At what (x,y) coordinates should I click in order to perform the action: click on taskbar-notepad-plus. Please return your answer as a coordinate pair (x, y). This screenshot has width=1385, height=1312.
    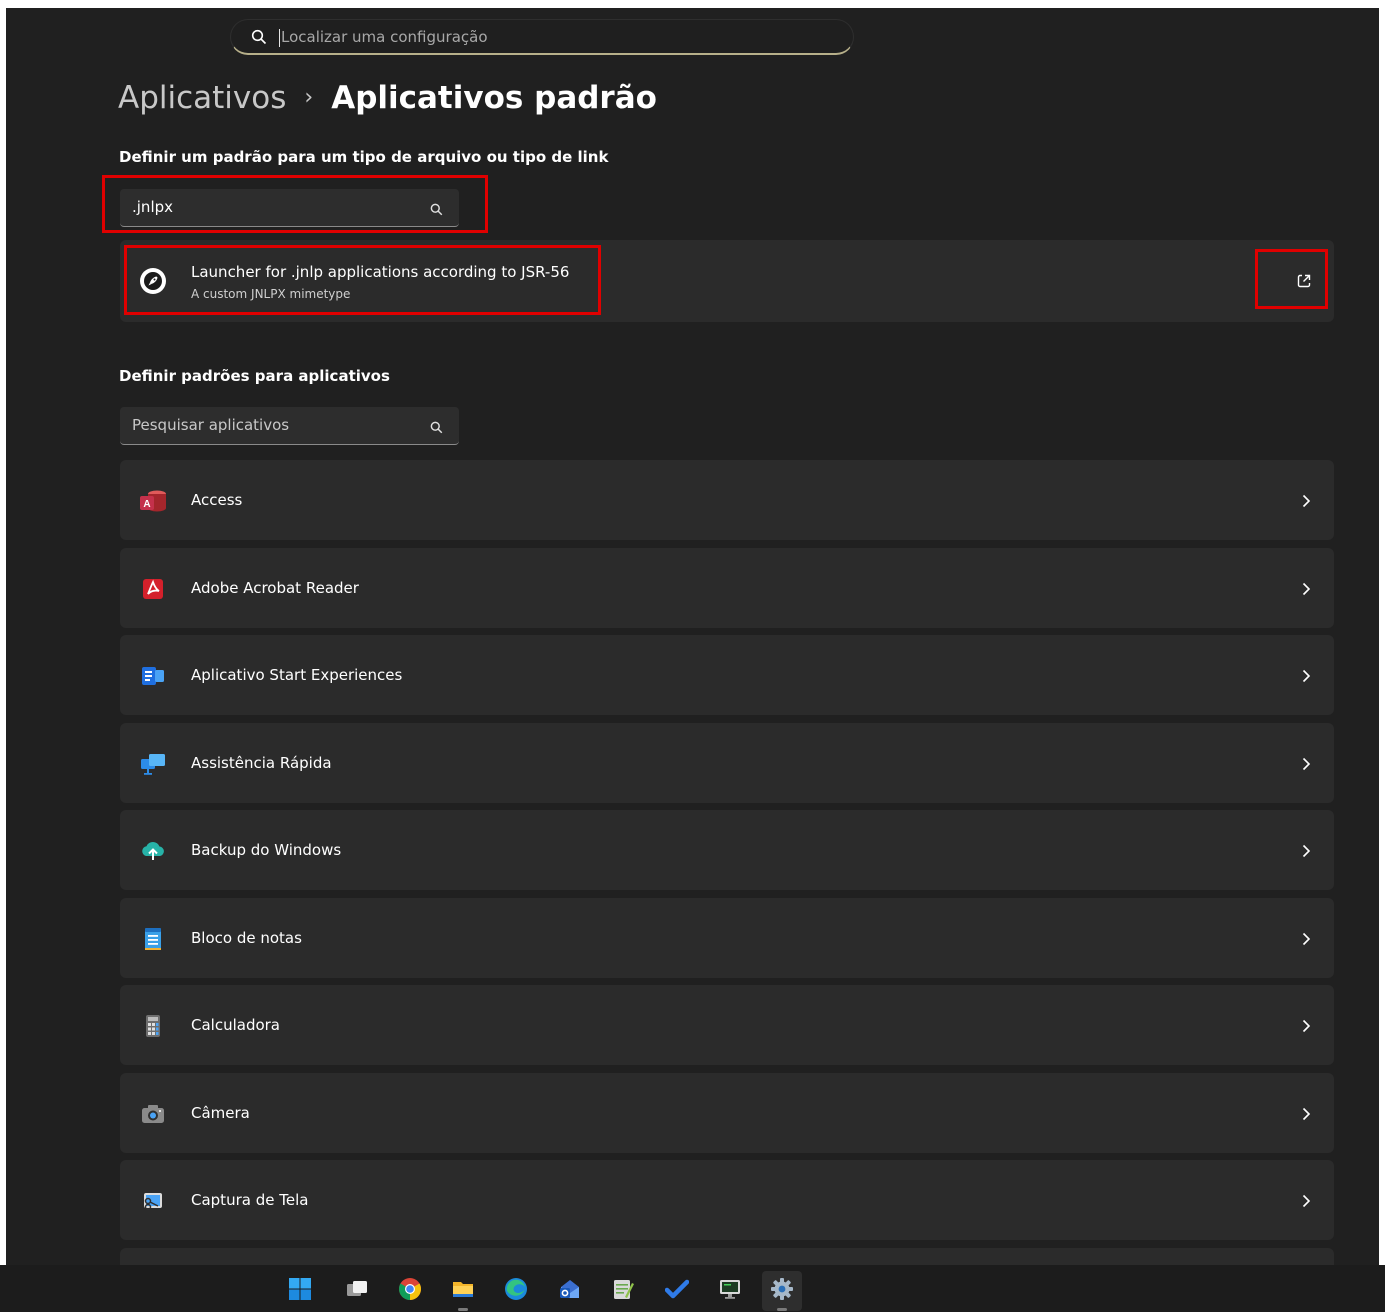
    Looking at the image, I should click on (623, 1291).